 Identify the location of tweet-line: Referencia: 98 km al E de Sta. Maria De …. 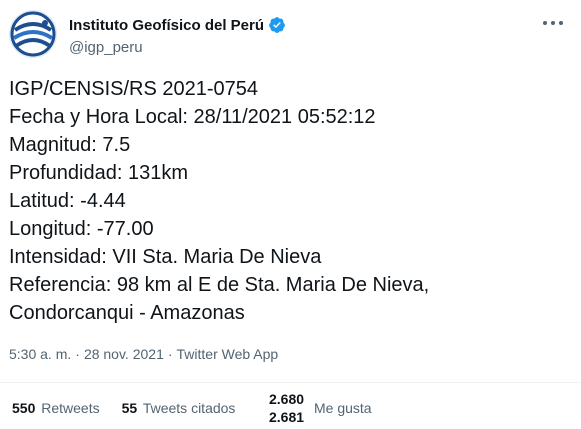
(219, 285).